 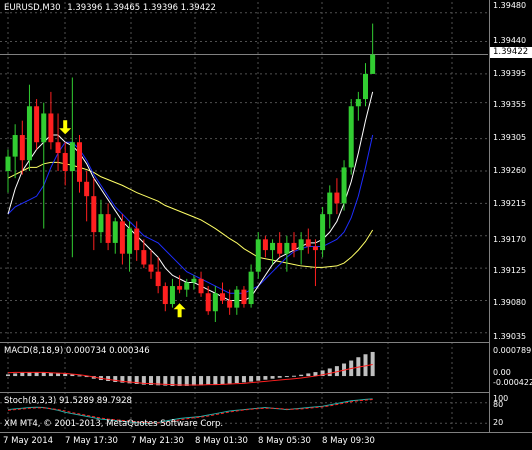 I want to click on price-tick: 1.39355, so click(x=510, y=104).